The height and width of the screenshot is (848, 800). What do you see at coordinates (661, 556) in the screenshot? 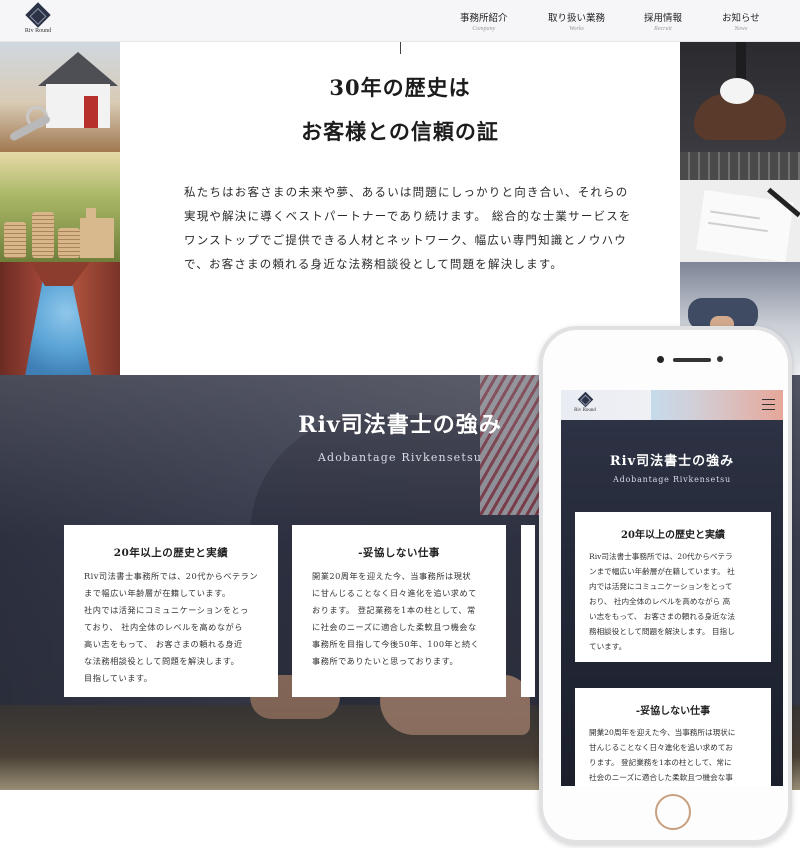
I see `card-line: Riv司法書士事務所では、20代からベテラ` at bounding box center [661, 556].